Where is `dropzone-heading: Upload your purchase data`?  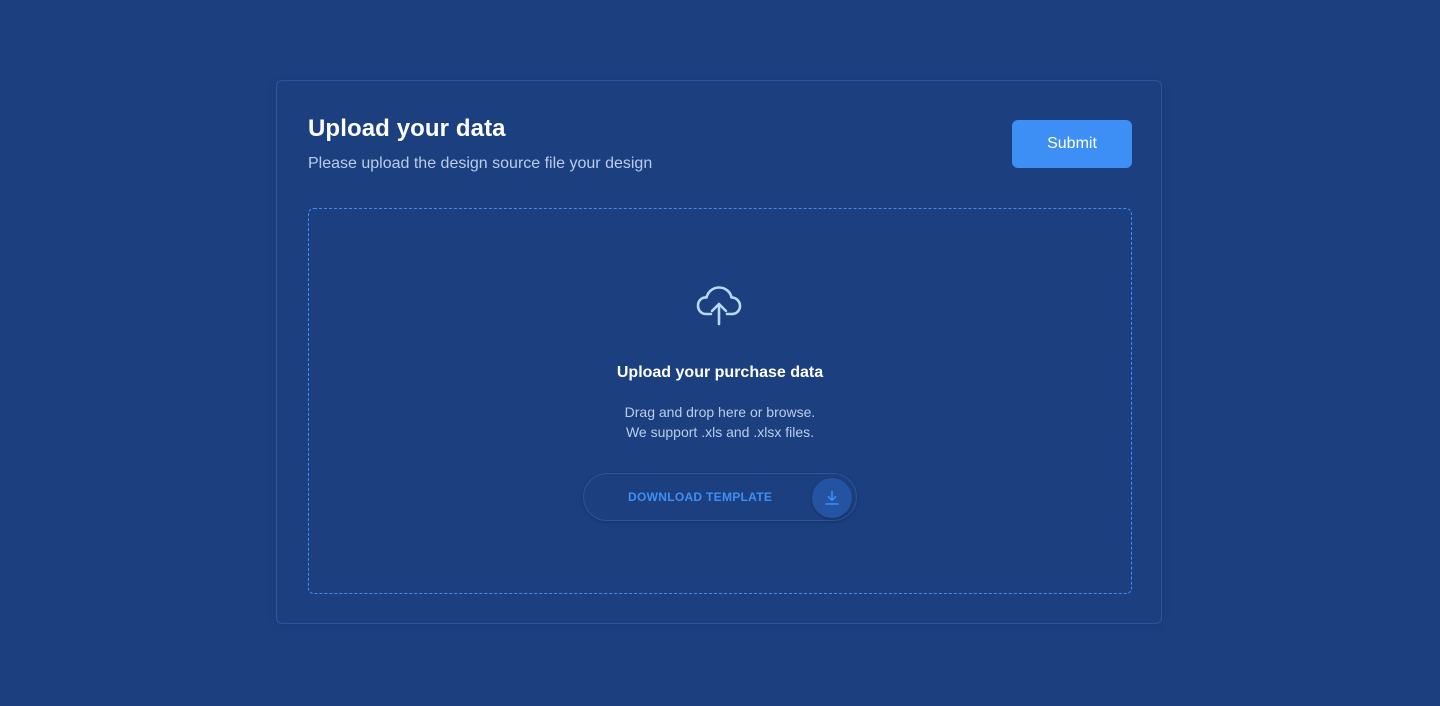 dropzone-heading: Upload your purchase data is located at coordinates (720, 372).